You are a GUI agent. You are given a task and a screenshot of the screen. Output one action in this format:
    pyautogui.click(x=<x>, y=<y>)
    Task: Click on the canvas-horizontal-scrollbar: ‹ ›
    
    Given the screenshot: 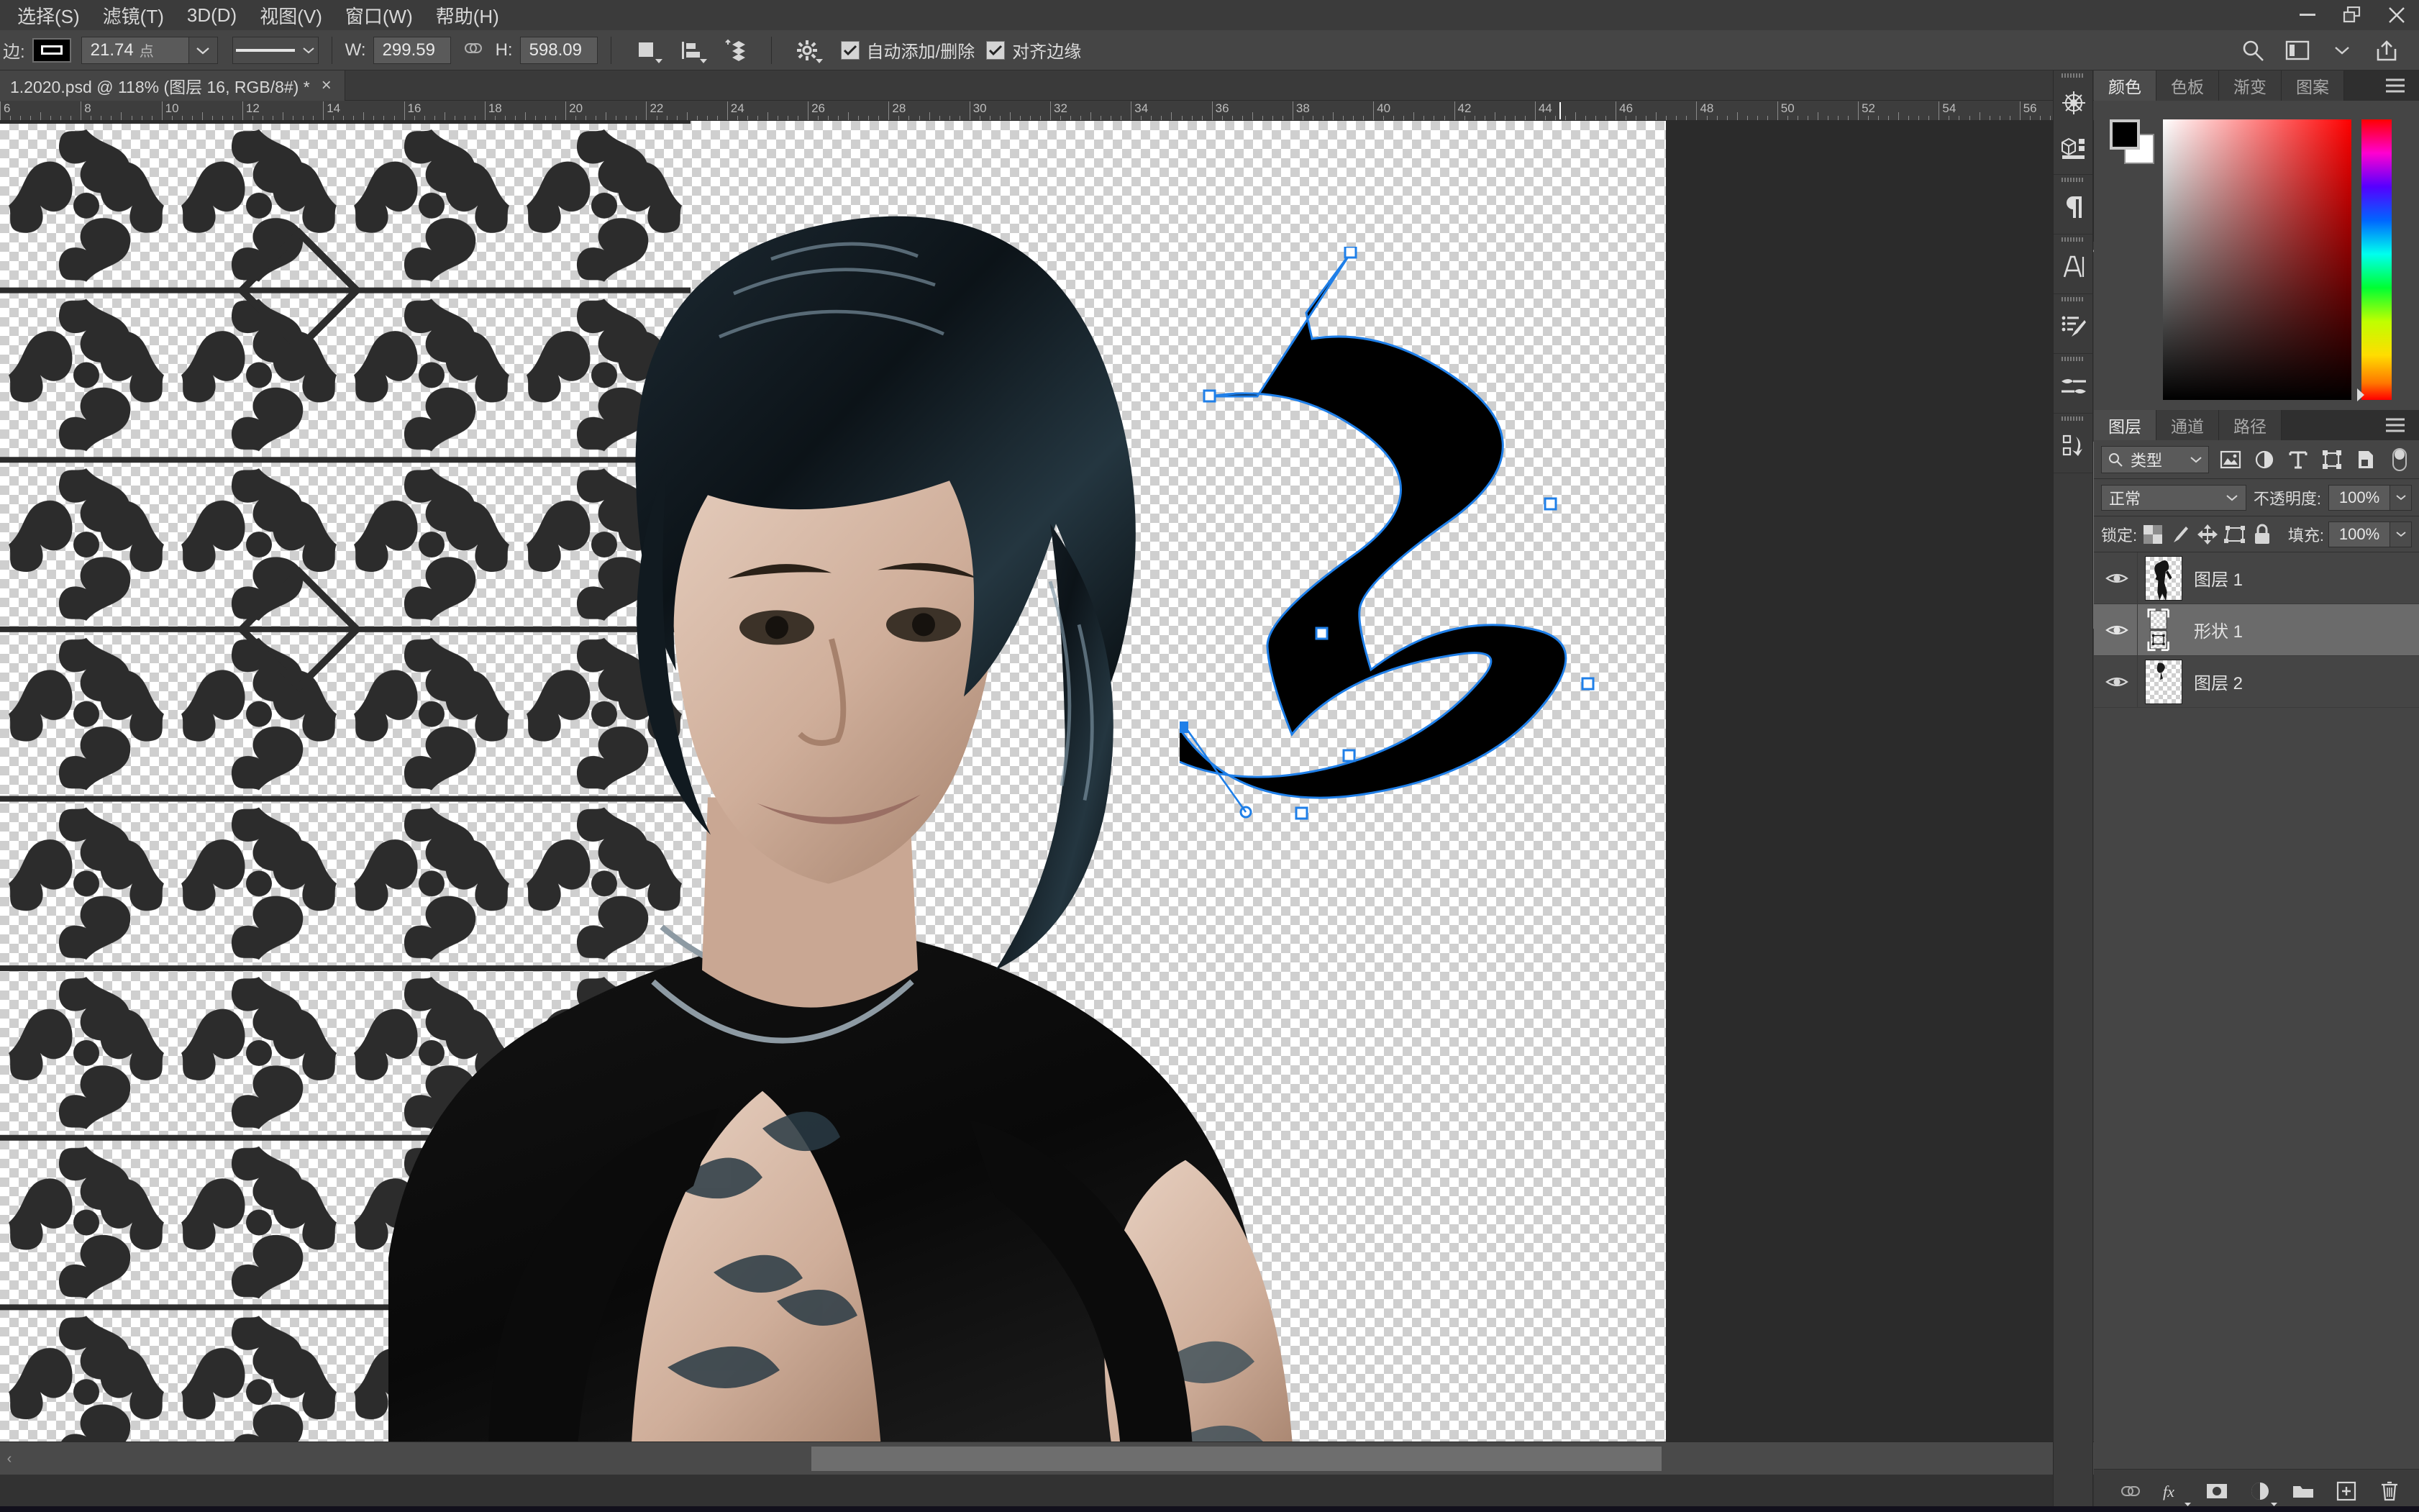 What is the action you would take?
    pyautogui.click(x=1050, y=1458)
    